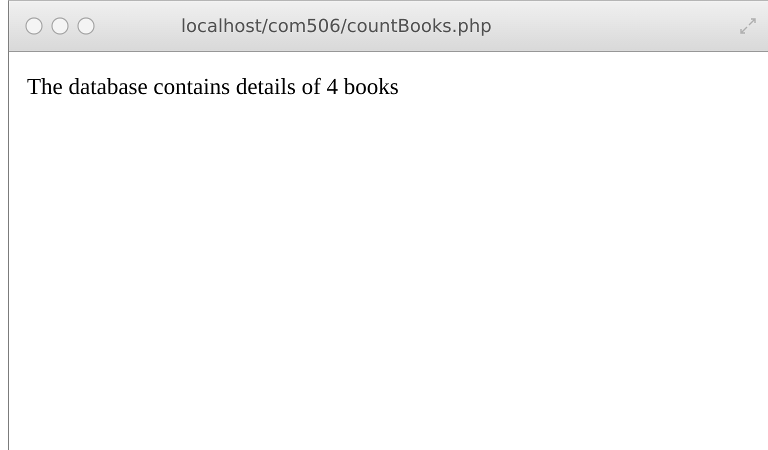 The height and width of the screenshot is (450, 768). Describe the element at coordinates (34, 26) in the screenshot. I see `close-icon` at that location.